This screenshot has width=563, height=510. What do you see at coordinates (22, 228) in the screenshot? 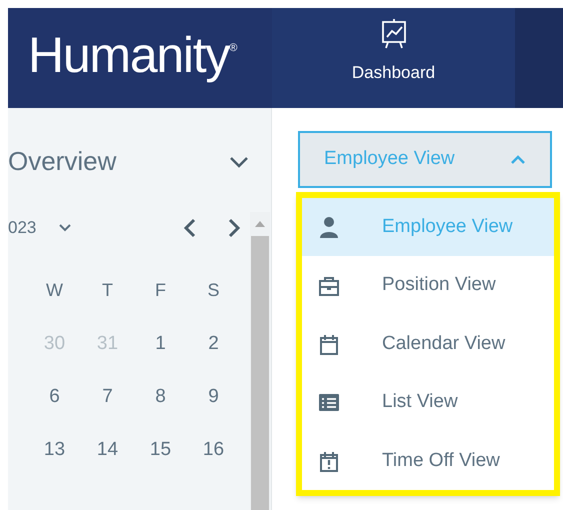
I see `month-year-label: 023` at bounding box center [22, 228].